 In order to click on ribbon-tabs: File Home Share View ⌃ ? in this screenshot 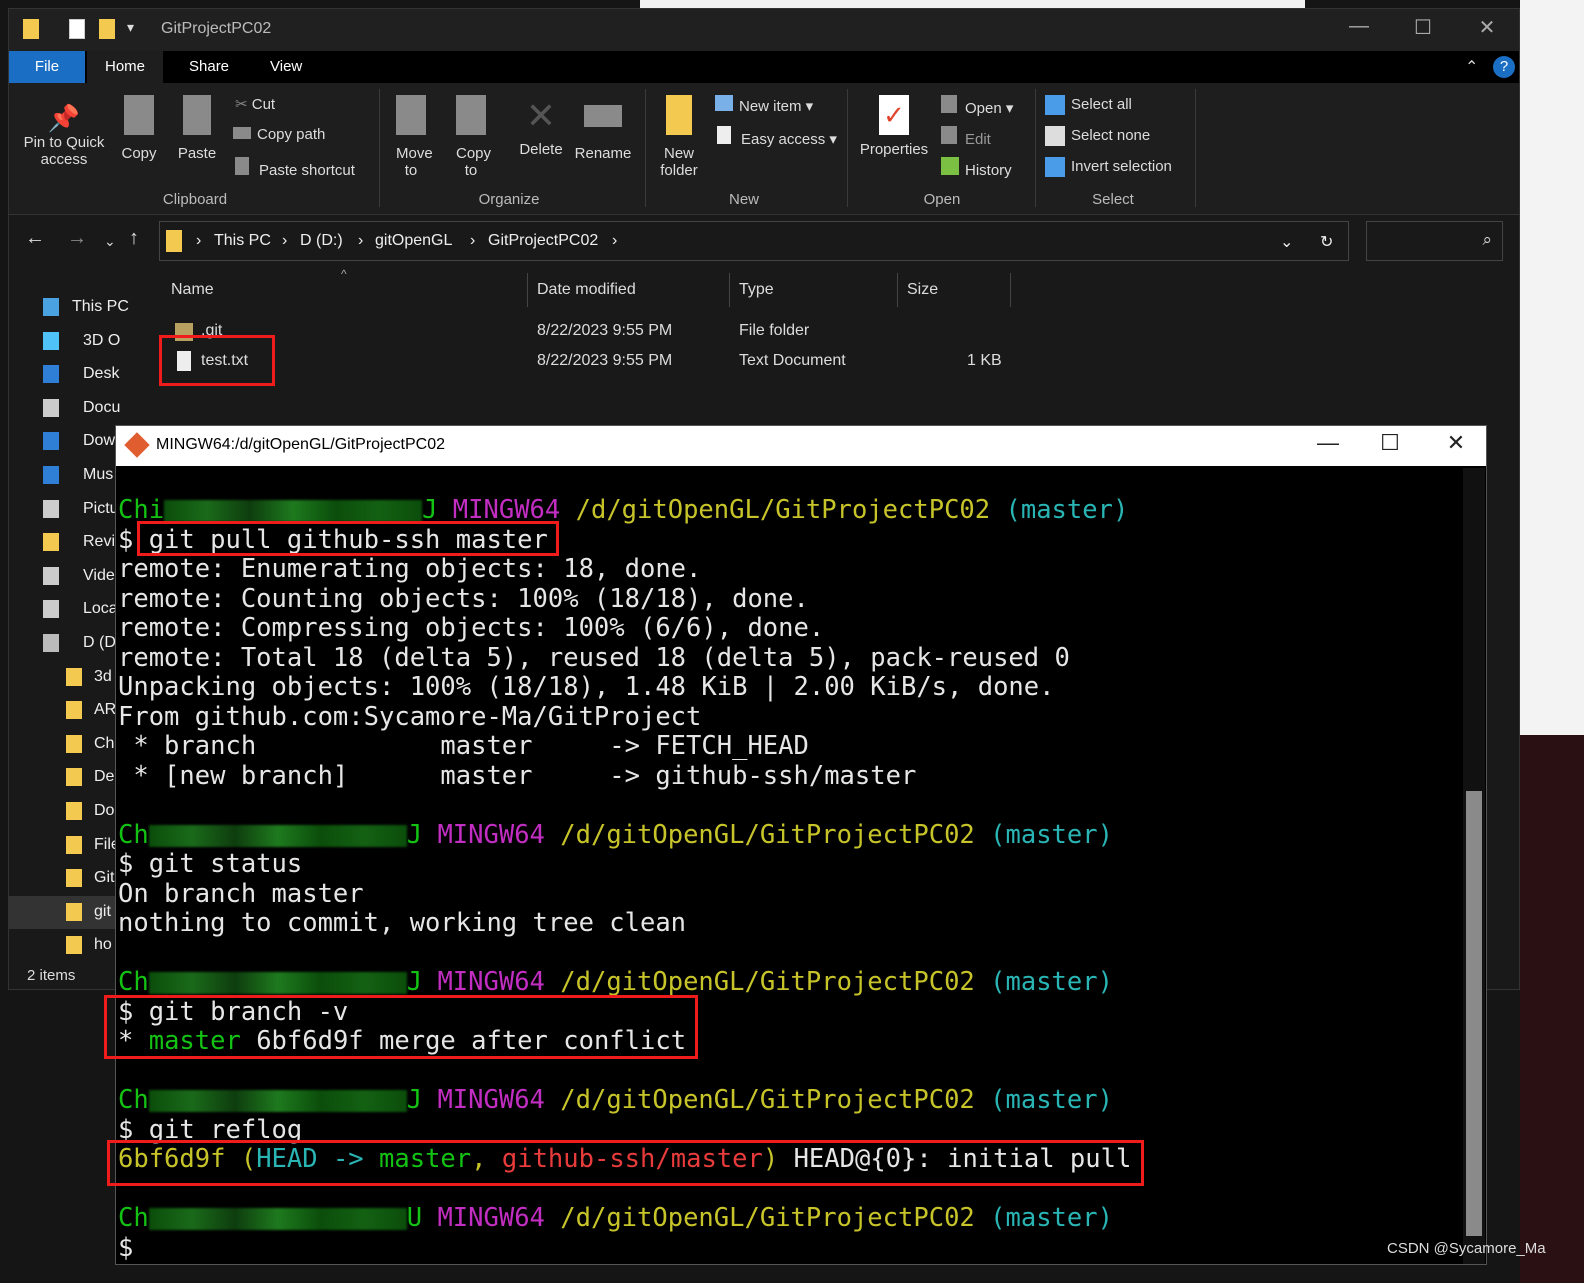, I will do `click(764, 67)`.